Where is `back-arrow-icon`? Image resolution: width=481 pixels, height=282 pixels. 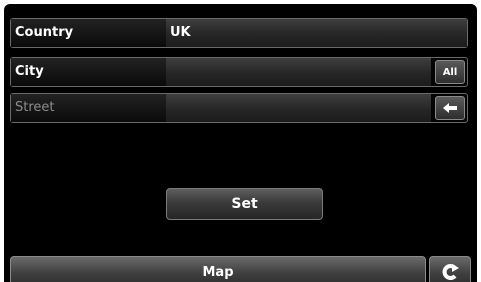
back-arrow-icon is located at coordinates (450, 272).